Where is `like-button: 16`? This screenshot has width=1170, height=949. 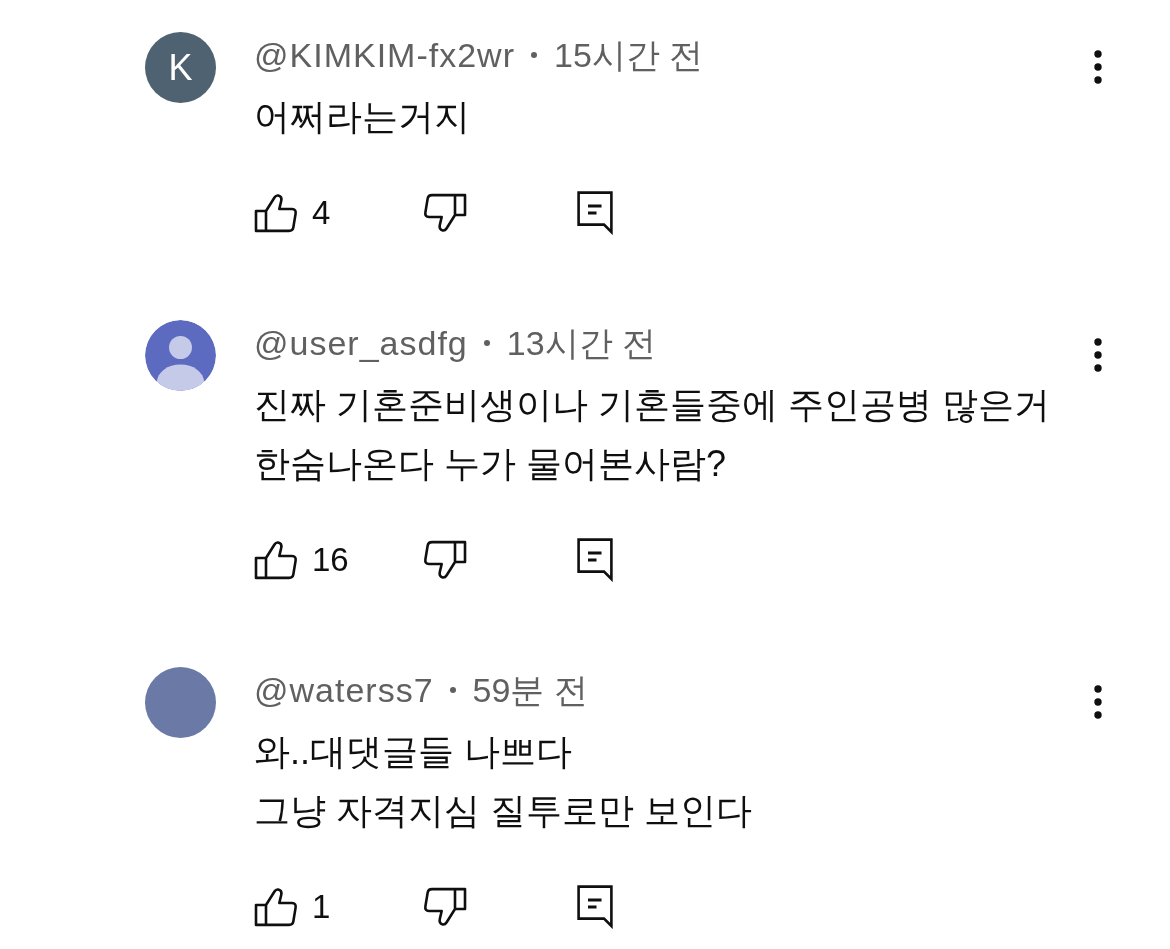
like-button: 16 is located at coordinates (301, 560).